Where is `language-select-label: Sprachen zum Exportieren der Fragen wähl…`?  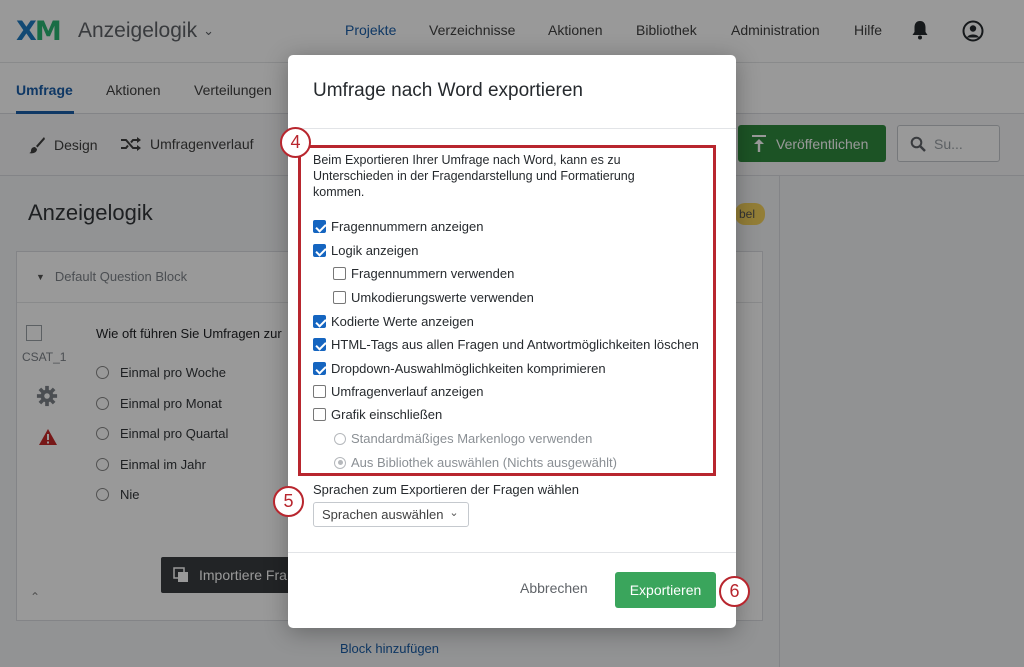
language-select-label: Sprachen zum Exportieren der Fragen wähl… is located at coordinates (446, 489).